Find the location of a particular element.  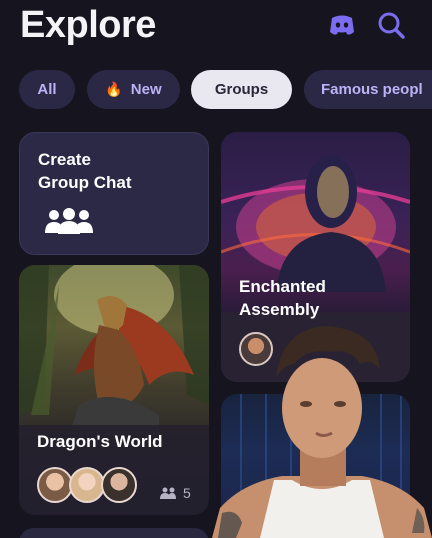

card-label-line1: Create is located at coordinates (64, 159).